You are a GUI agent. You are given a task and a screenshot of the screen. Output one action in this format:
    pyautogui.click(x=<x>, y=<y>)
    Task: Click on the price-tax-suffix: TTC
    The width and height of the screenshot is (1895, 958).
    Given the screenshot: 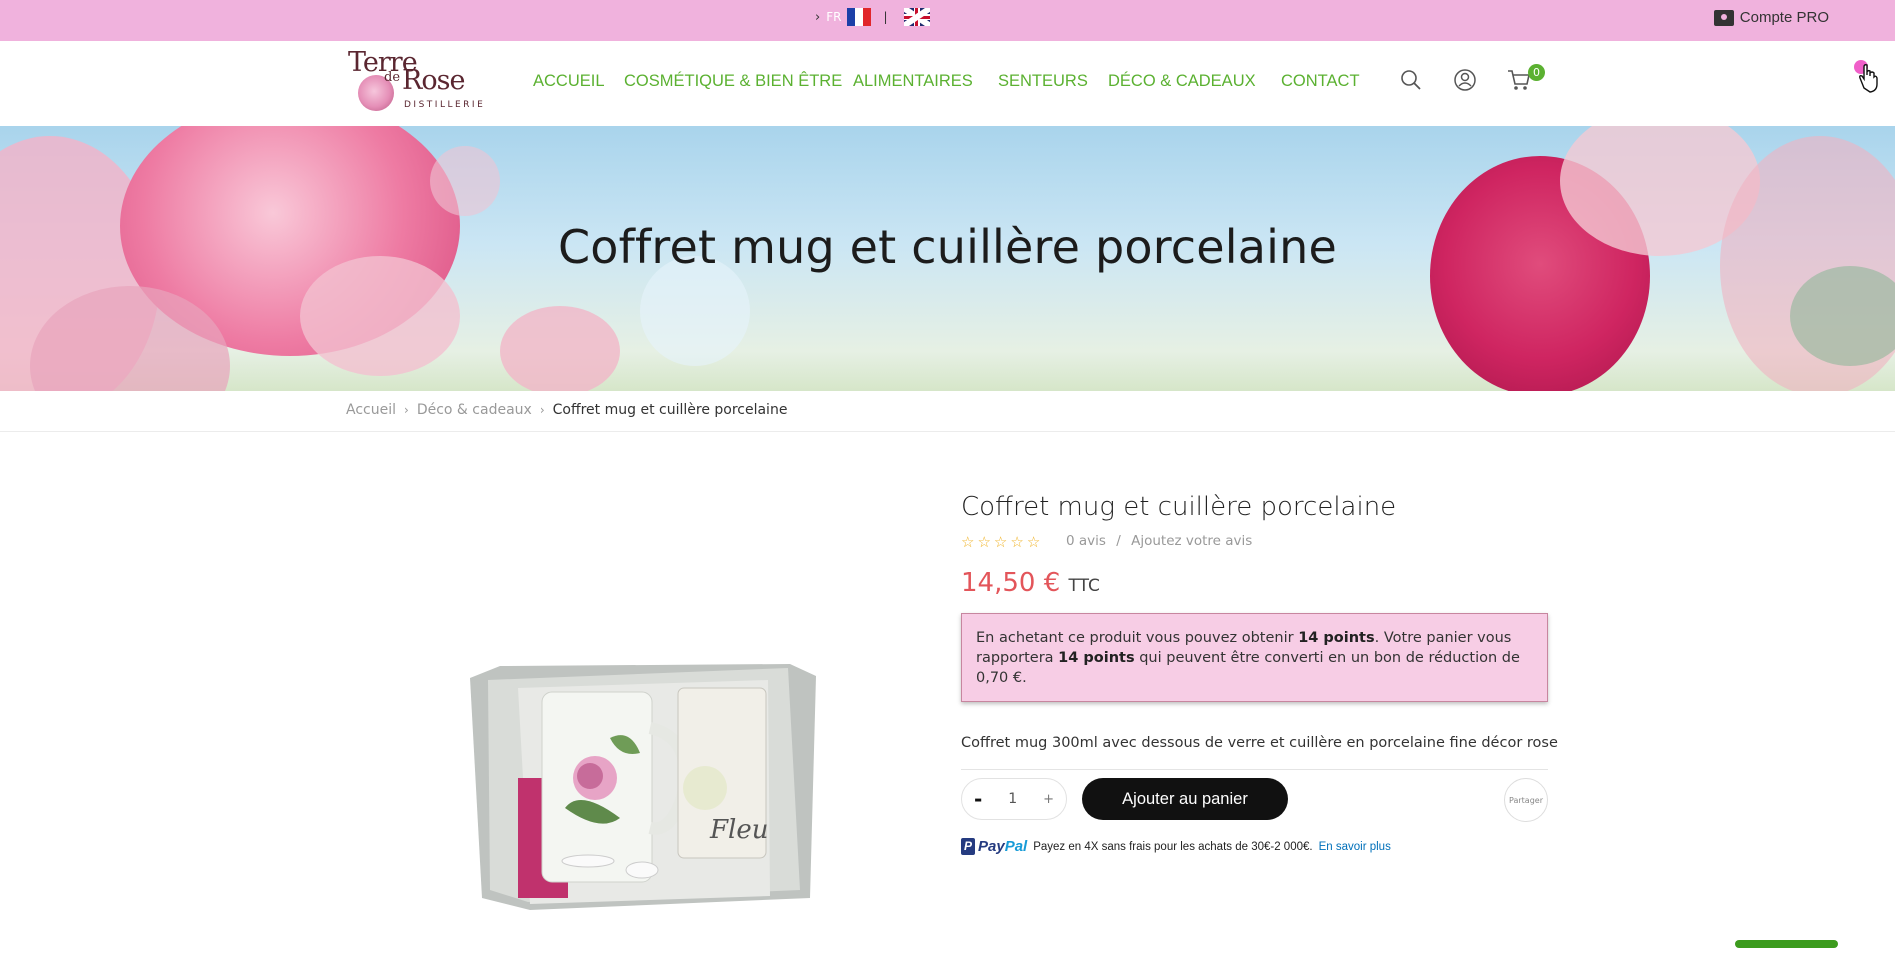 What is the action you would take?
    pyautogui.click(x=1084, y=586)
    